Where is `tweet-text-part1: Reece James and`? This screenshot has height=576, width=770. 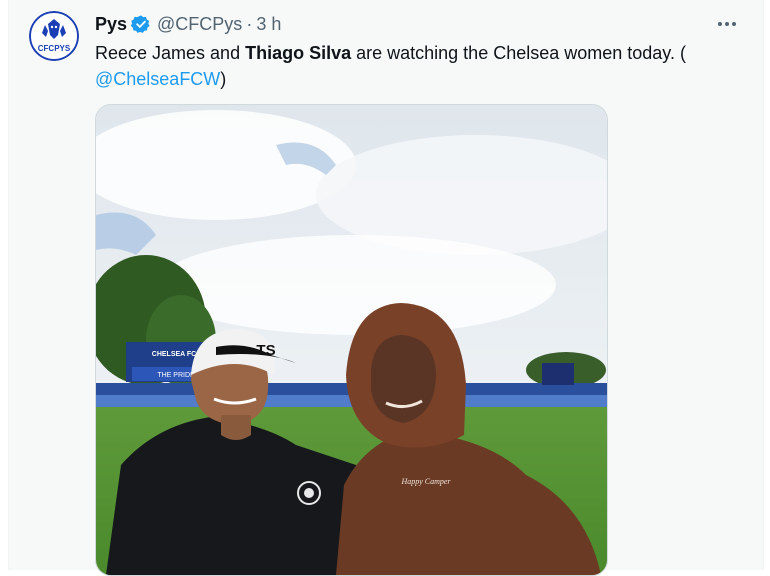
tweet-text-part1: Reece James and is located at coordinates (170, 53).